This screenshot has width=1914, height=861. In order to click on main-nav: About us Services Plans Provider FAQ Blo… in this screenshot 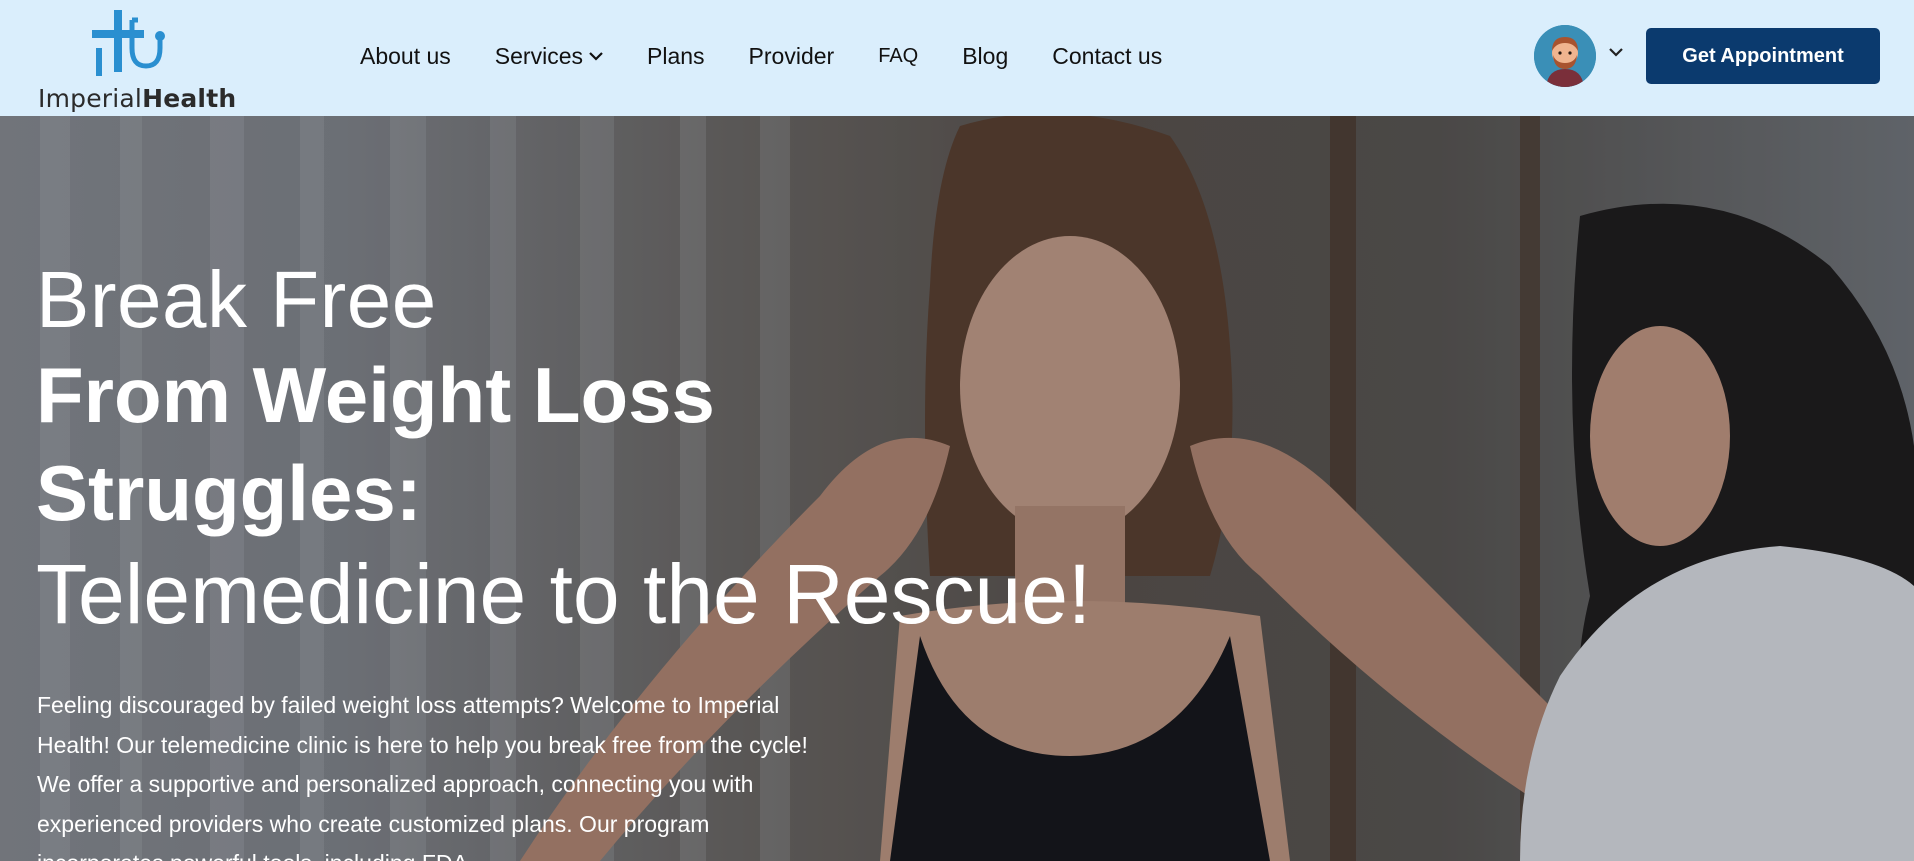, I will do `click(783, 56)`.